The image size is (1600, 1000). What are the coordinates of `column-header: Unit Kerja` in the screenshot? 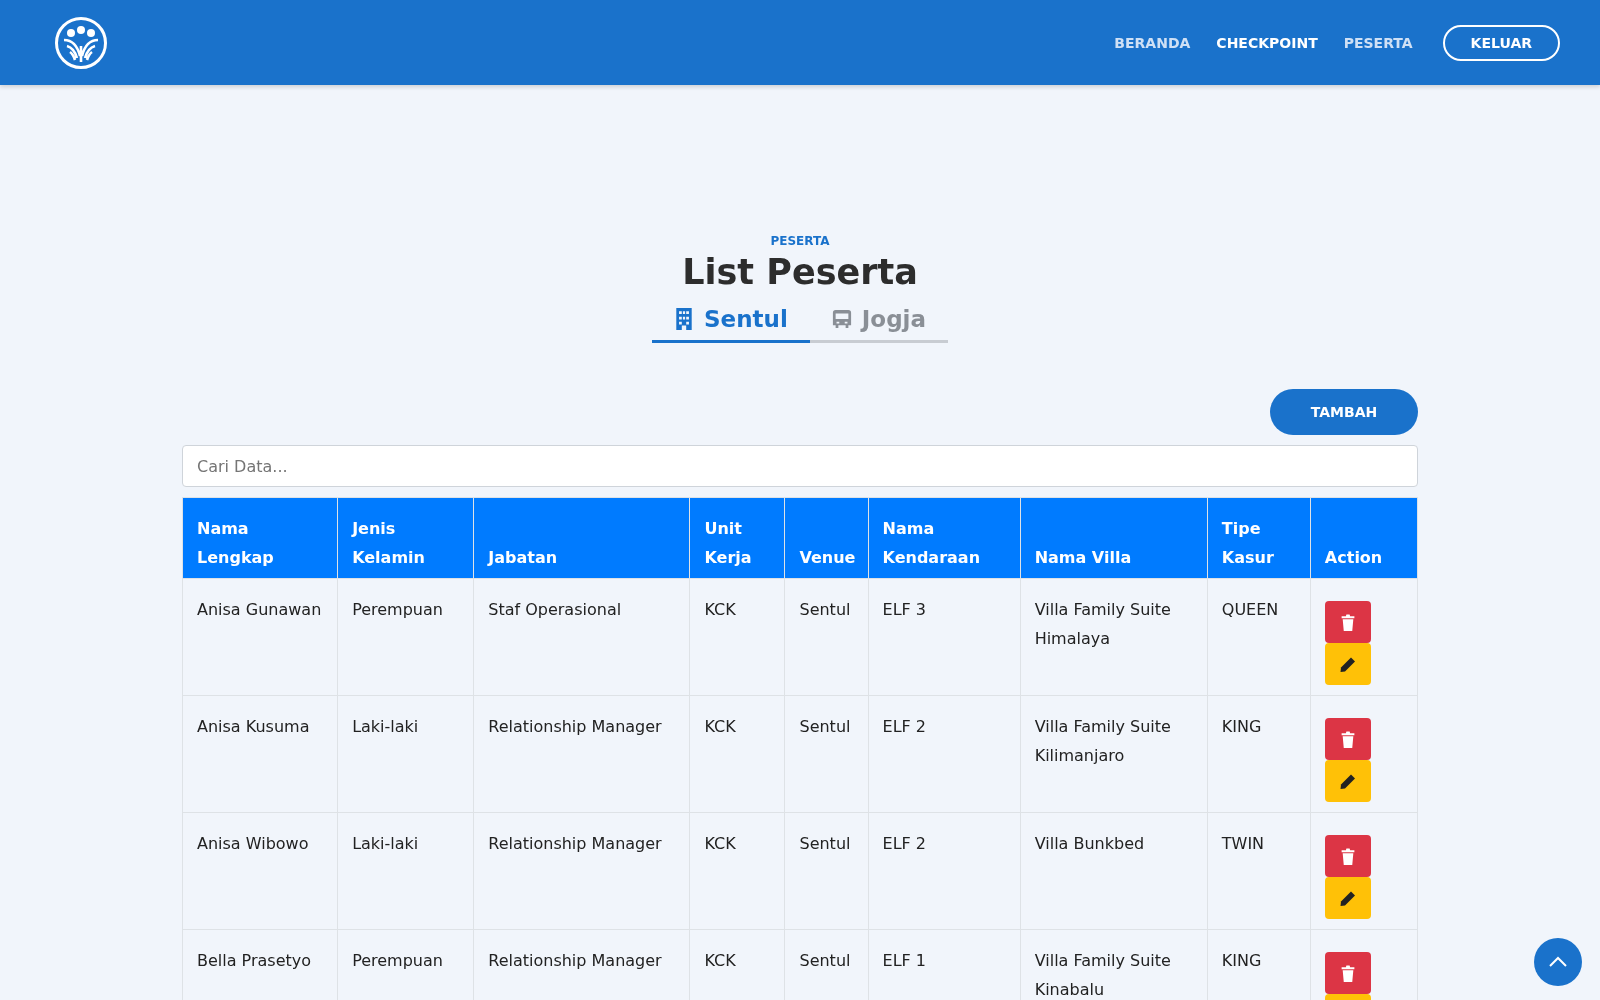 It's located at (737, 538).